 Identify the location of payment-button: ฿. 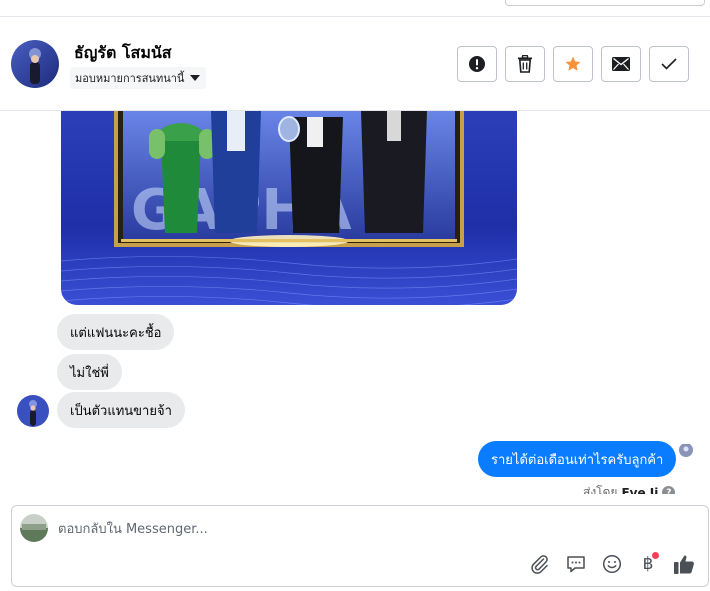
(648, 564).